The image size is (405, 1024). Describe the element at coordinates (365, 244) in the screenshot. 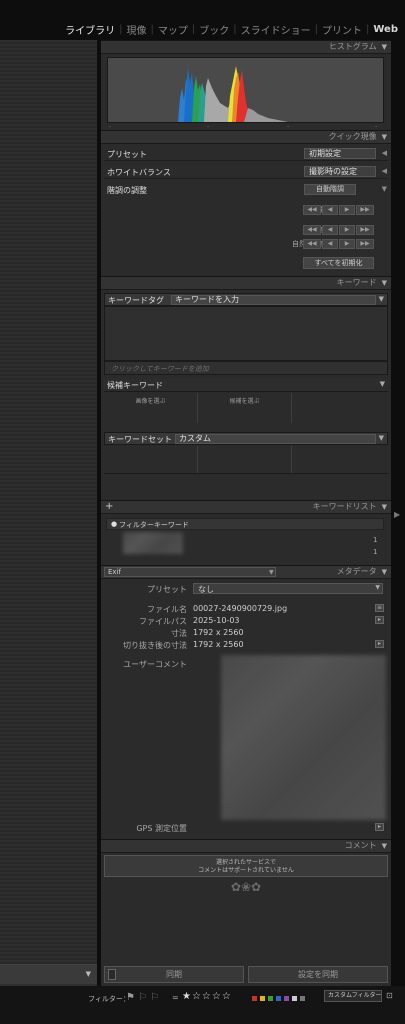

I see `vibrance-up-big: ▶▶` at that location.